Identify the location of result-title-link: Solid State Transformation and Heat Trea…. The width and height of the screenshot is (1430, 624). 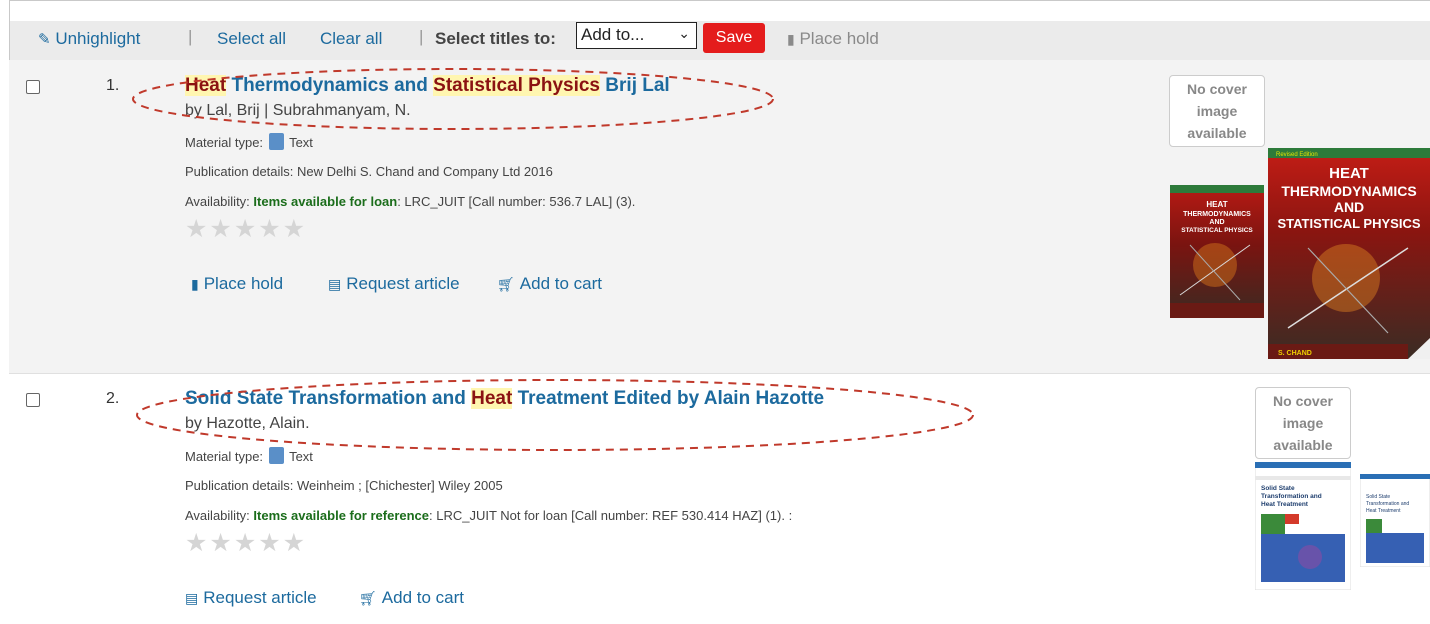
(504, 399).